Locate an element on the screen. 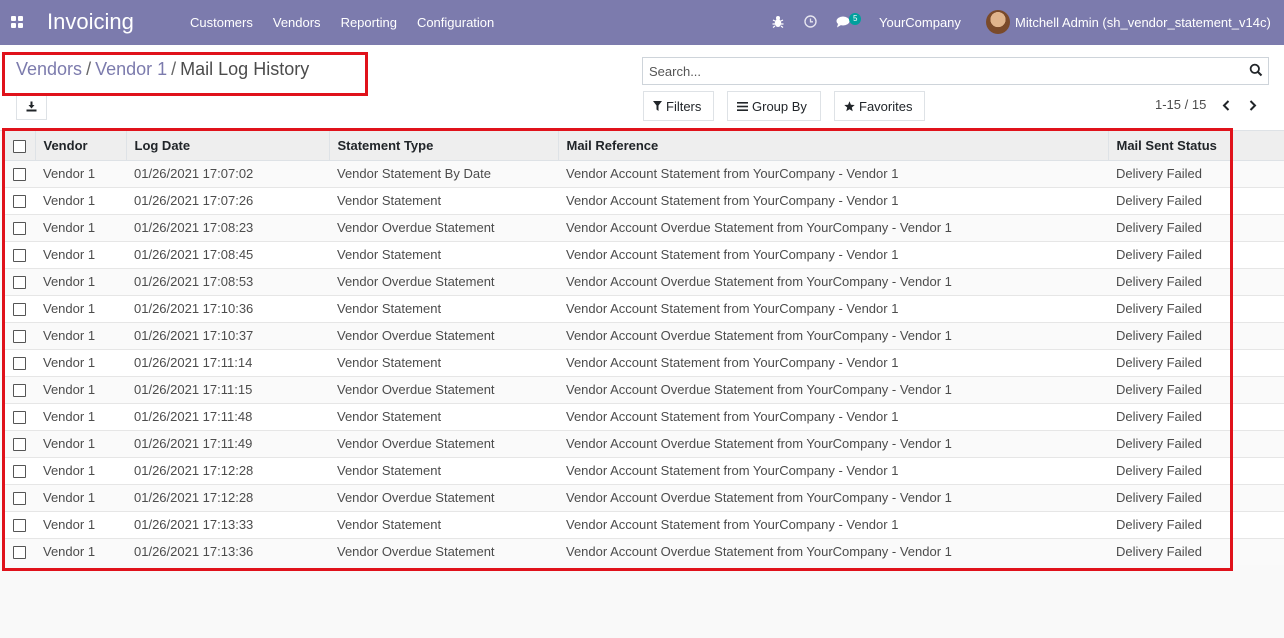 This screenshot has width=1284, height=638. pager-previous-button is located at coordinates (1226, 105).